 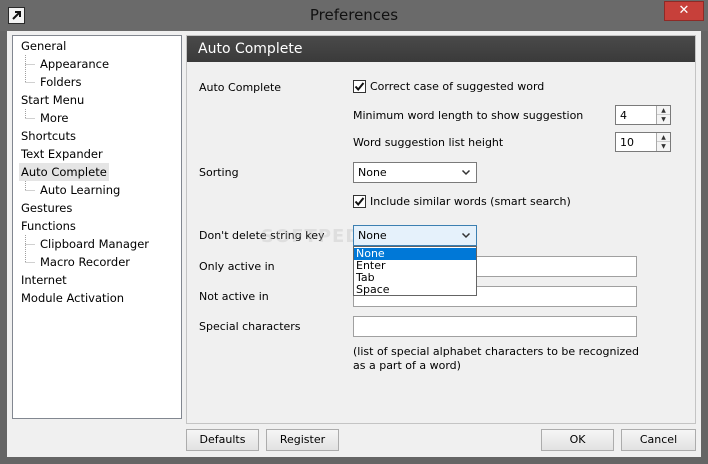 What do you see at coordinates (577, 440) in the screenshot?
I see `ok-button: OK` at bounding box center [577, 440].